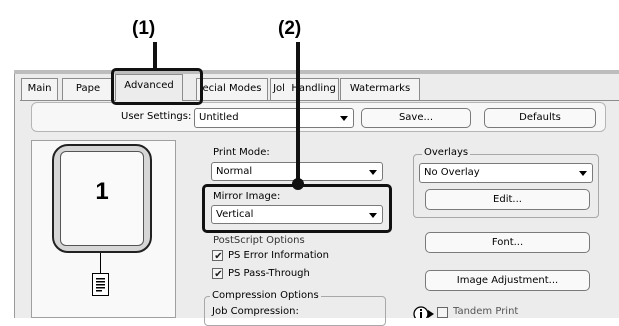 The width and height of the screenshot is (619, 326). I want to click on ps-pass-through-label: PS Pass-Through, so click(269, 273).